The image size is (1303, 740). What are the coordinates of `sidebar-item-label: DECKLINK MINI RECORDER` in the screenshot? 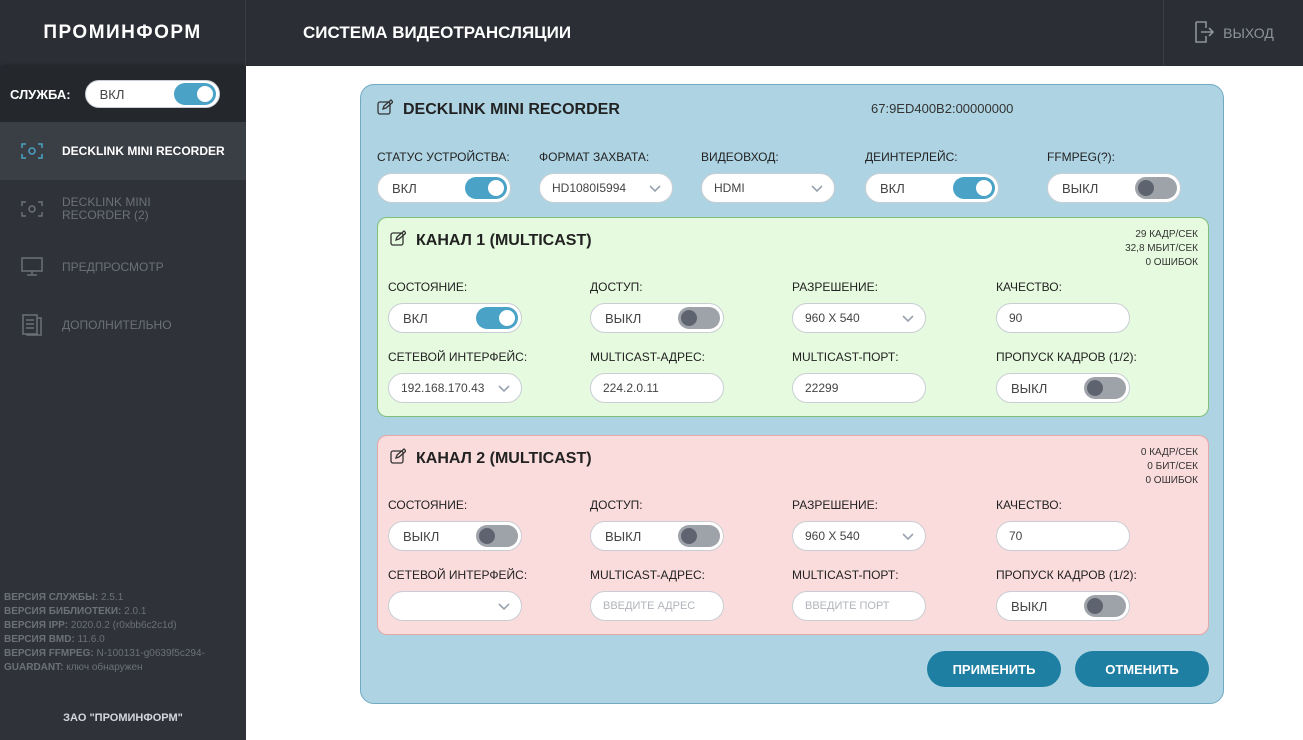 It's located at (143, 151).